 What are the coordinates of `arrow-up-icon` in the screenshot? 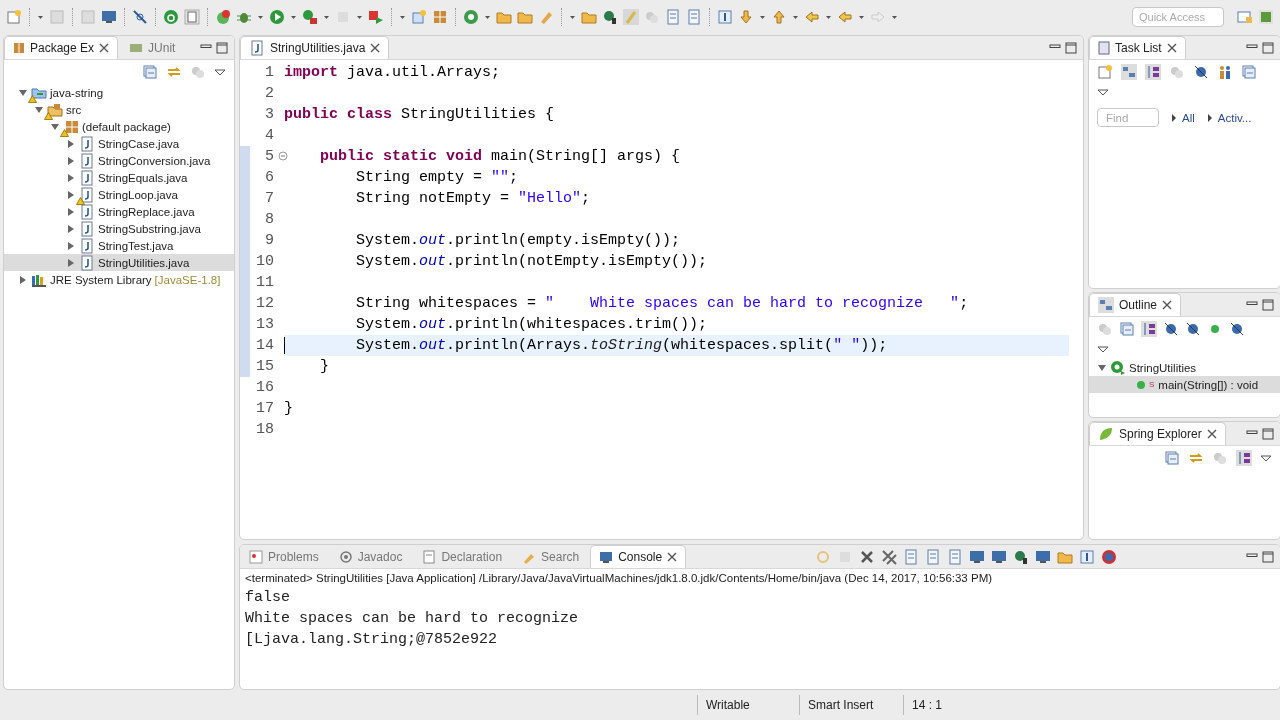 It's located at (779, 16).